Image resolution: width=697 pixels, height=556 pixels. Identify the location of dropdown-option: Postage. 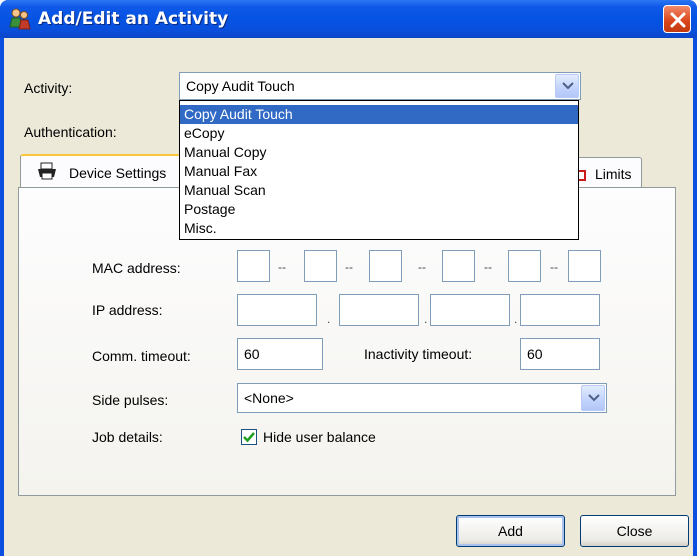
(379, 209).